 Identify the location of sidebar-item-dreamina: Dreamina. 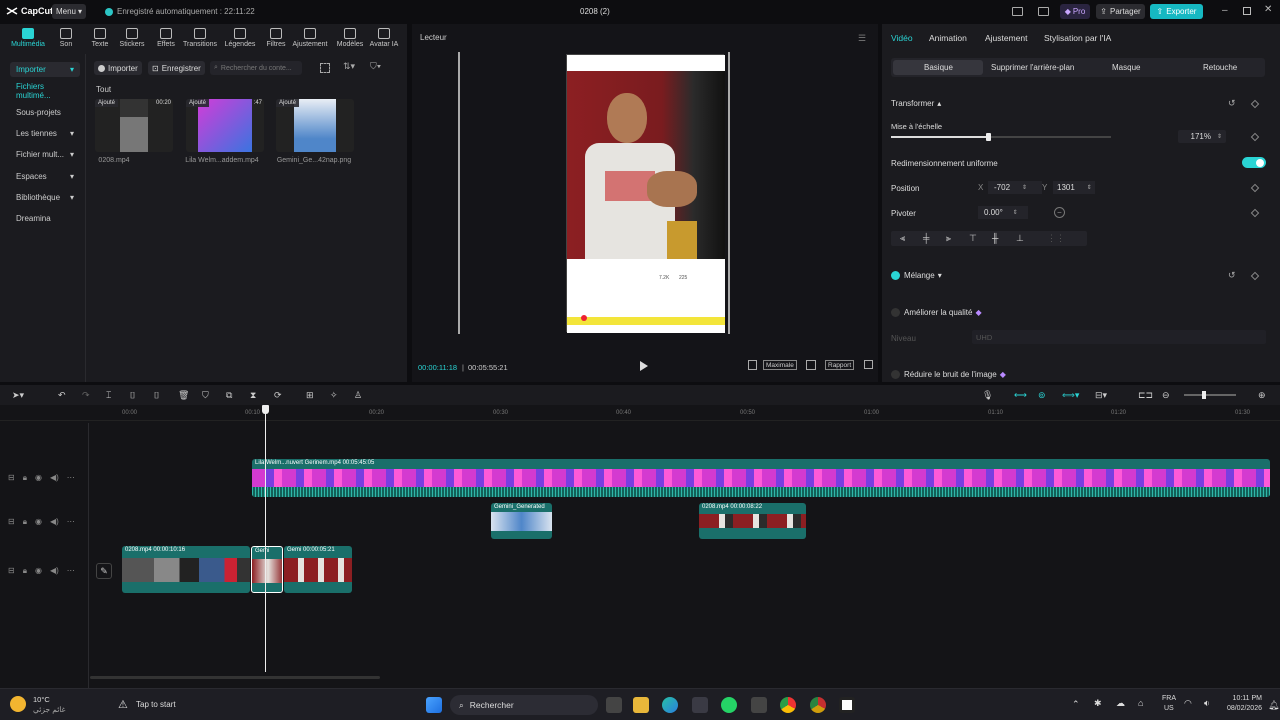
(45, 218).